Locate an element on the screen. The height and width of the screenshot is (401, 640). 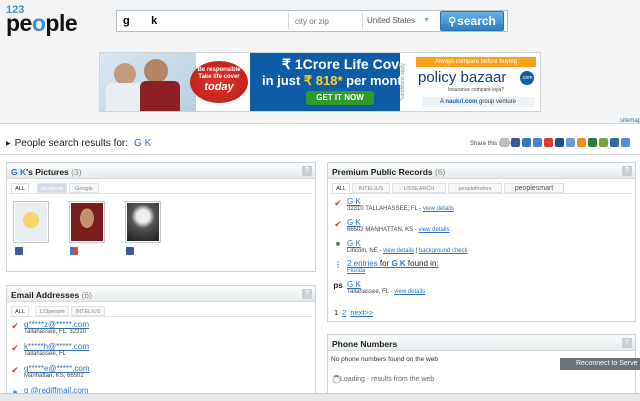
loading-message: Loading - results from the web is located at coordinates (387, 379).